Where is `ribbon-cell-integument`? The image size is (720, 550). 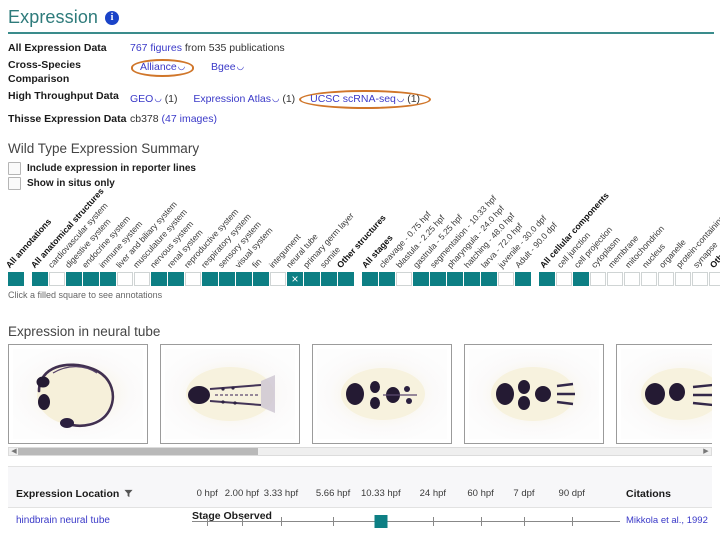 ribbon-cell-integument is located at coordinates (278, 278).